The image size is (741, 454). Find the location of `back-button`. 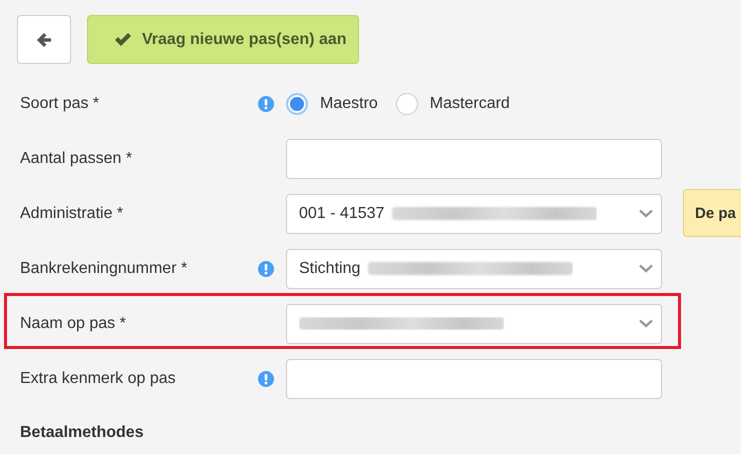

back-button is located at coordinates (44, 39).